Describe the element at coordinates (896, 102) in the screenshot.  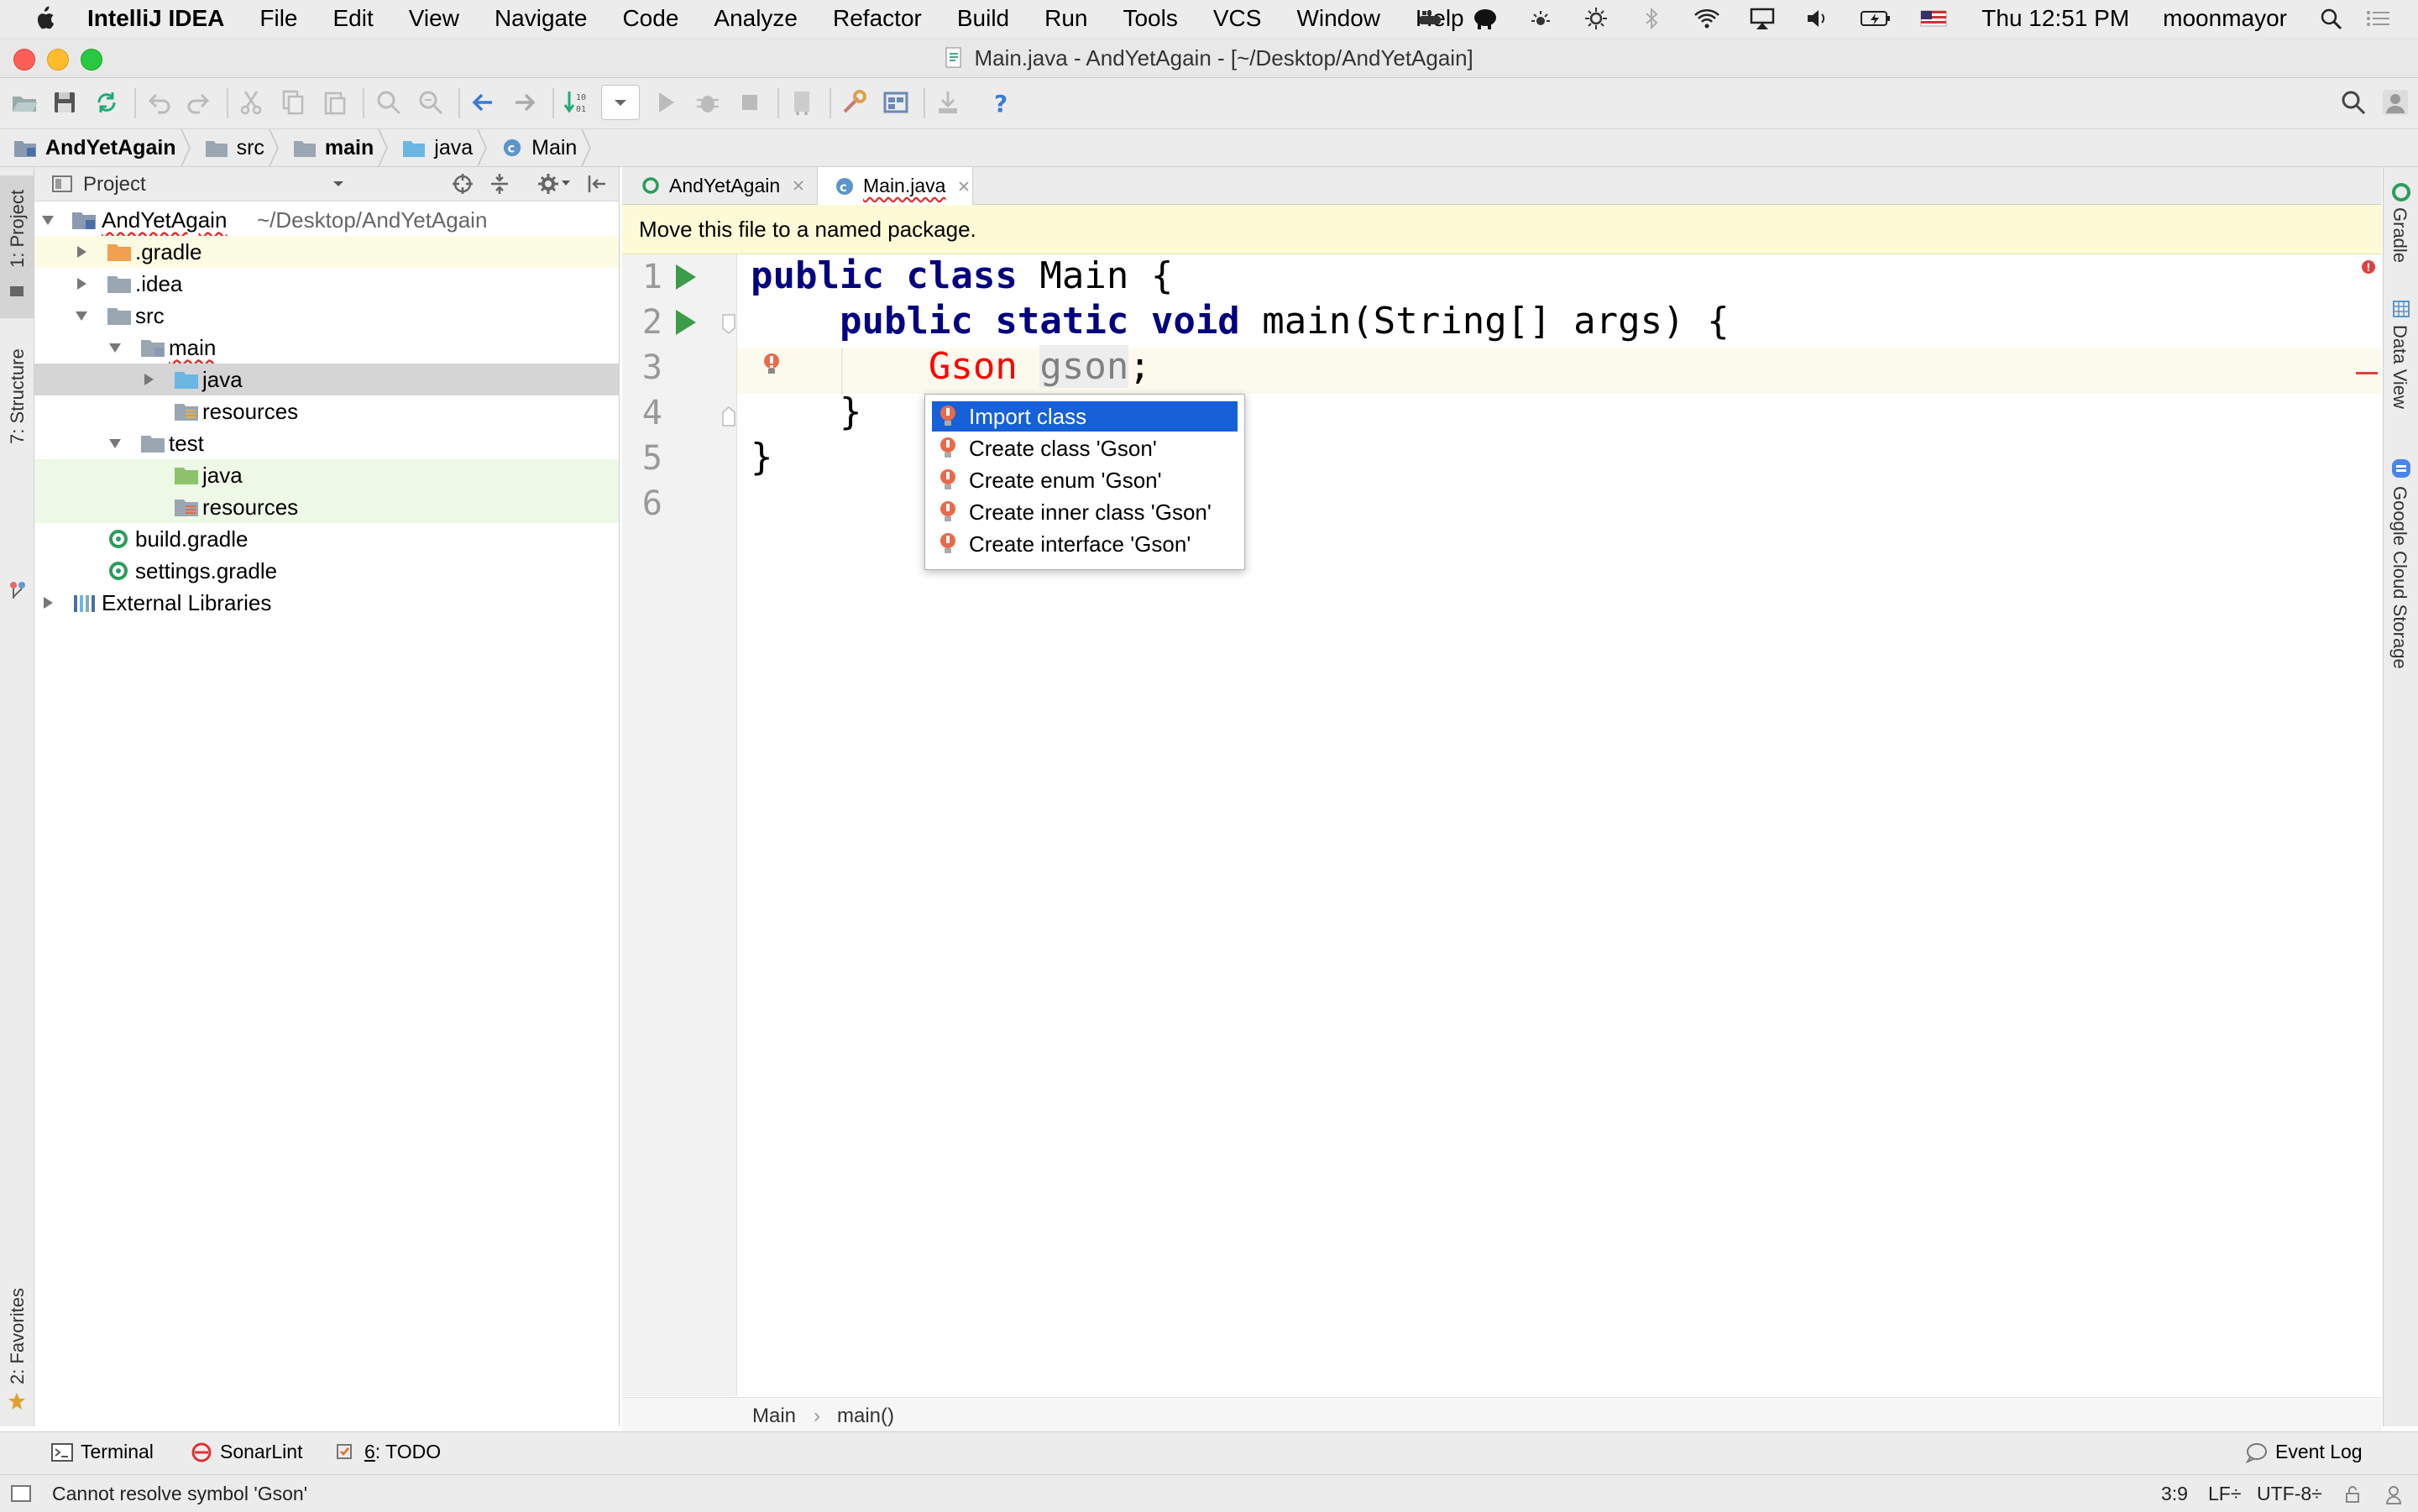
I see `sdk-settings-icon` at that location.